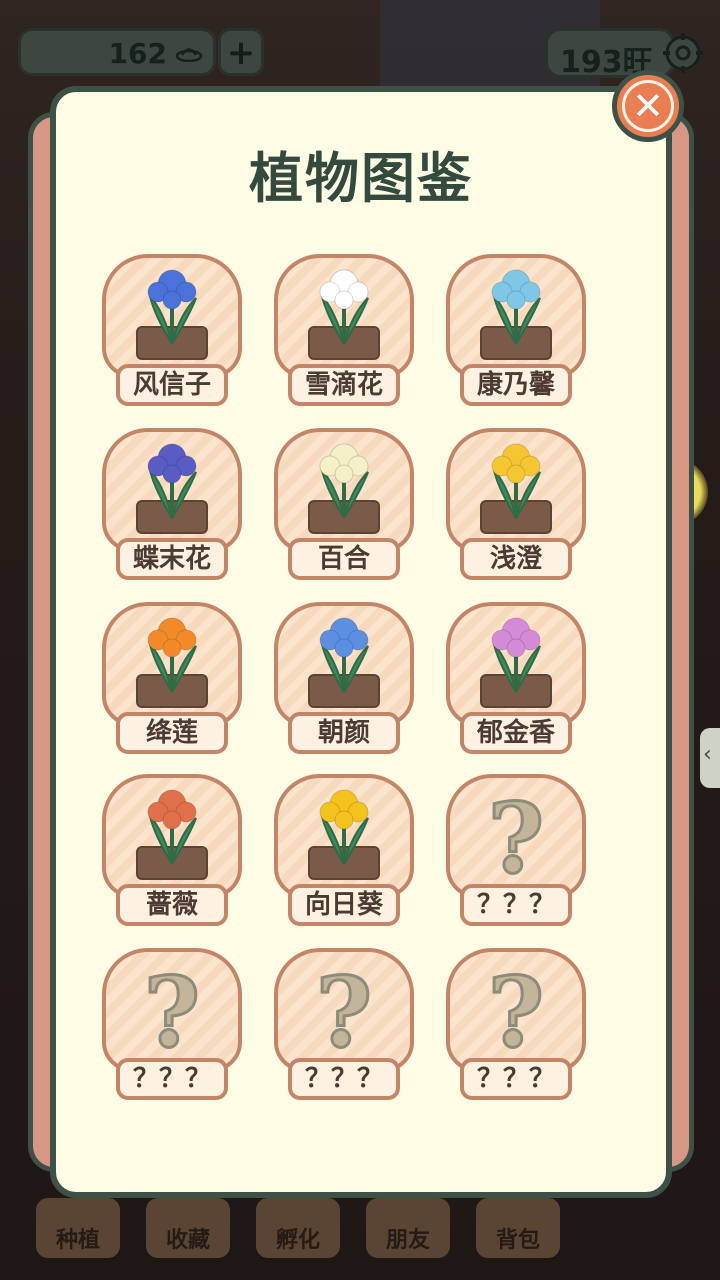  Describe the element at coordinates (707, 754) in the screenshot. I see `chevron-left-icon: ‹` at that location.